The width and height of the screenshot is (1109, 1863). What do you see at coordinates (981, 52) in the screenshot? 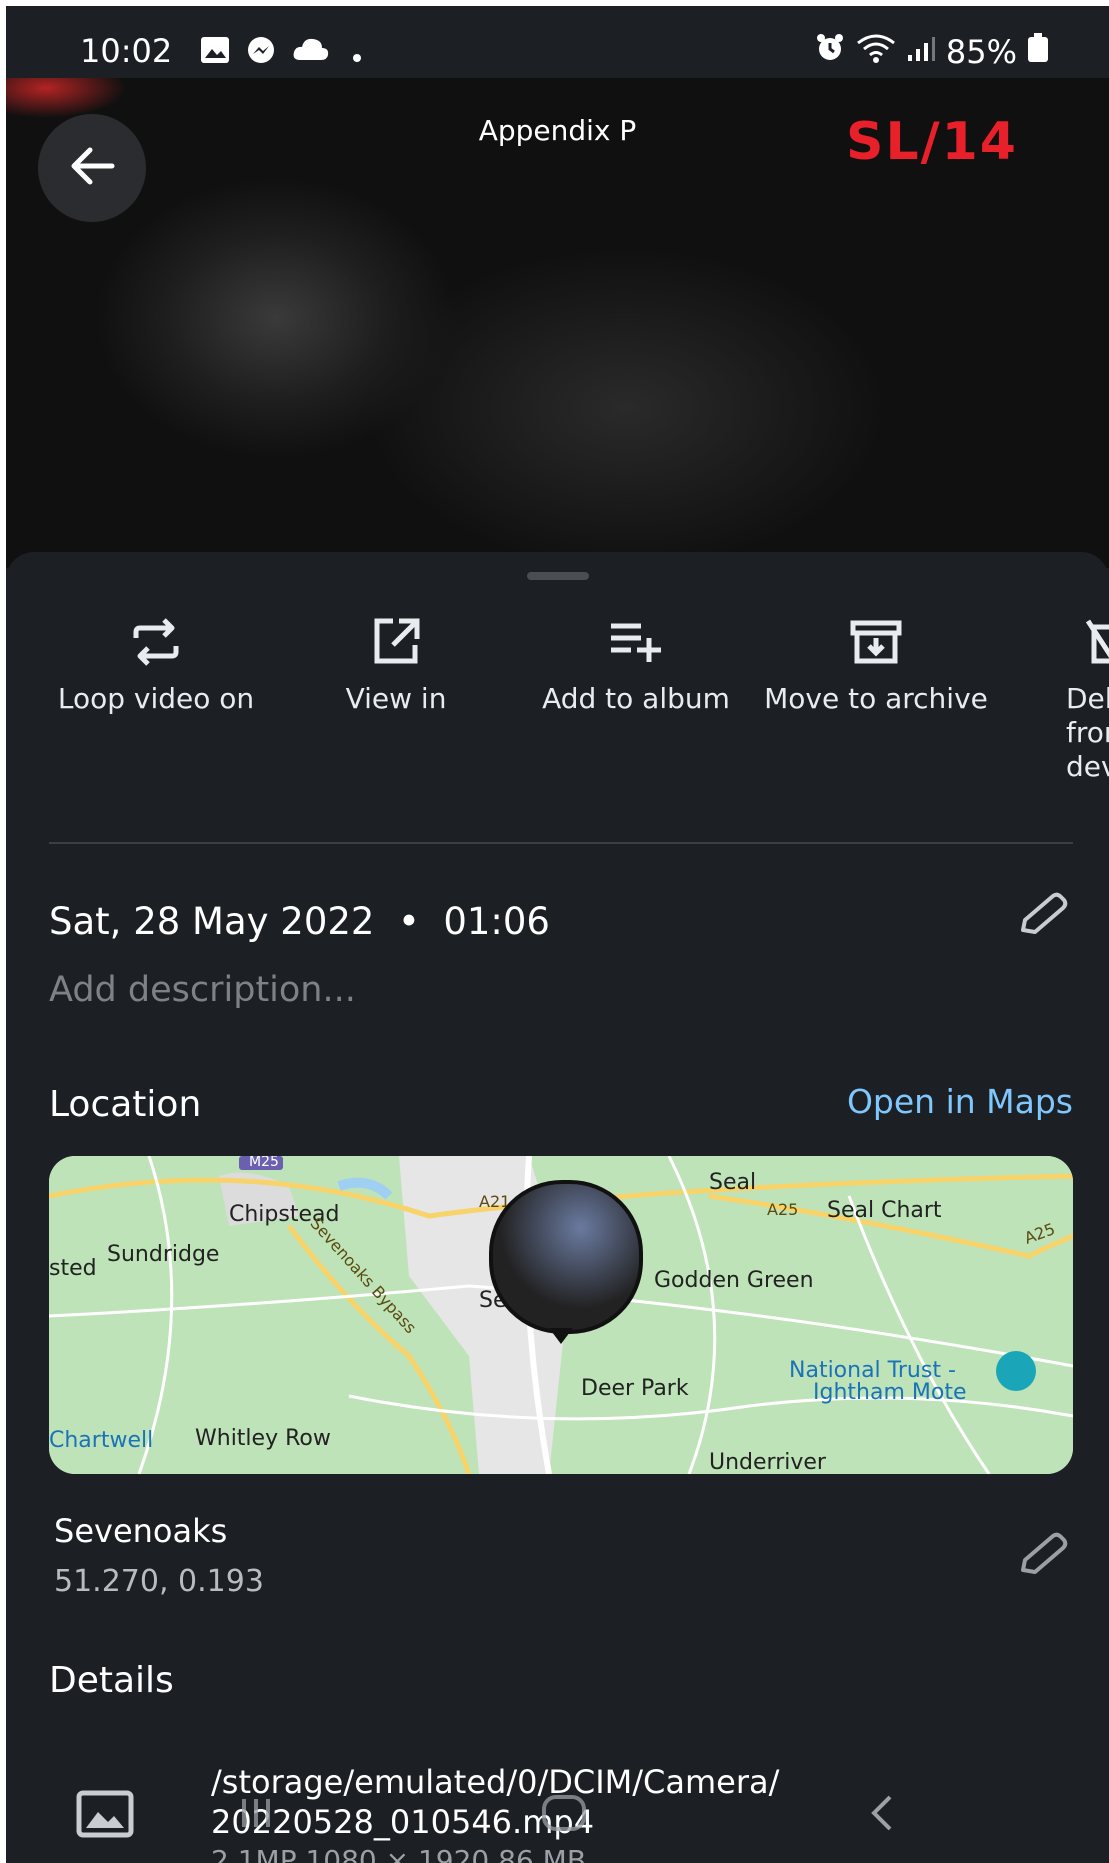
I see `battery-percent: 85%` at bounding box center [981, 52].